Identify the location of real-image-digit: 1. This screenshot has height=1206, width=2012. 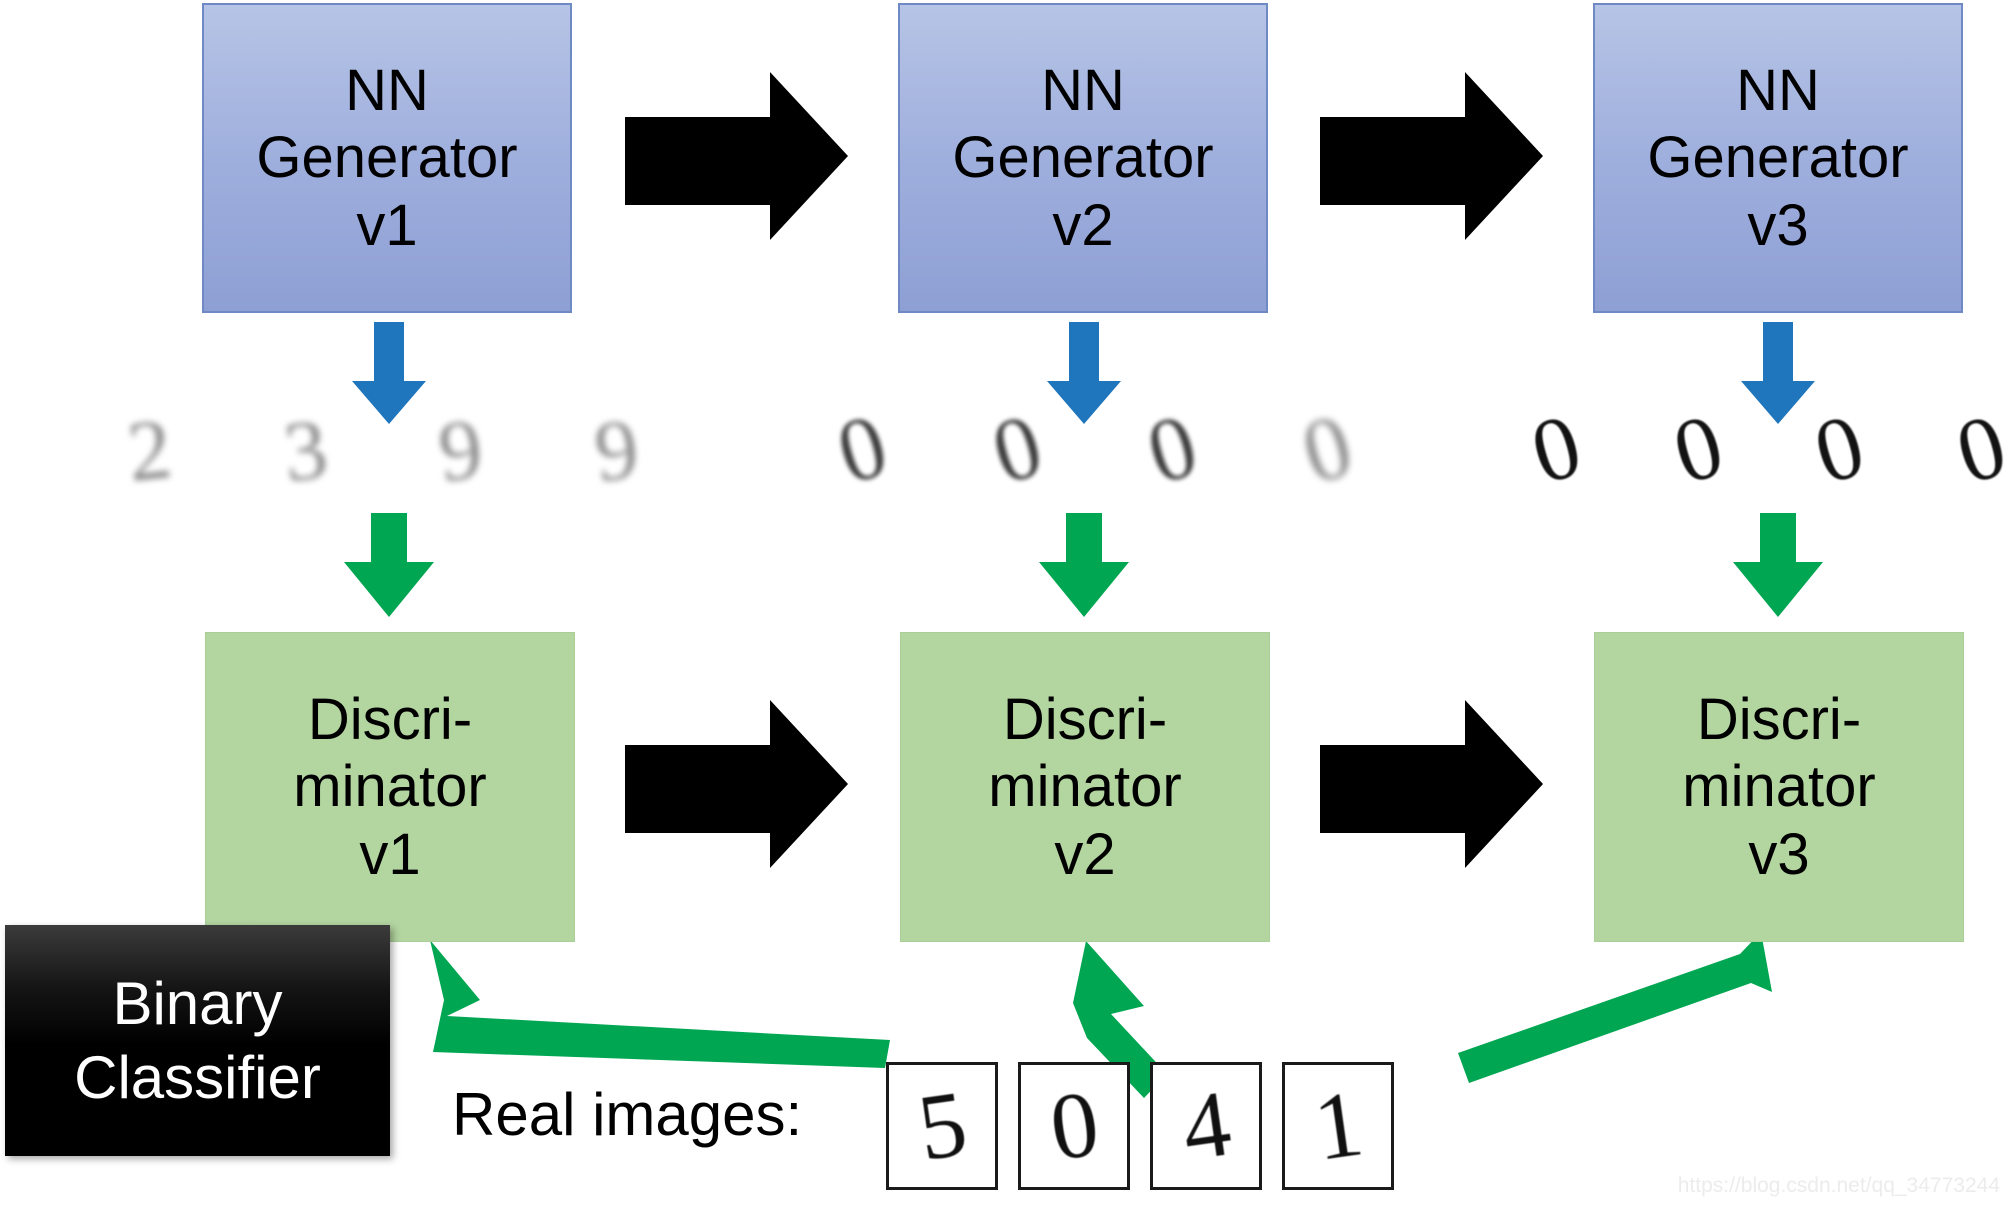
(1338, 1126).